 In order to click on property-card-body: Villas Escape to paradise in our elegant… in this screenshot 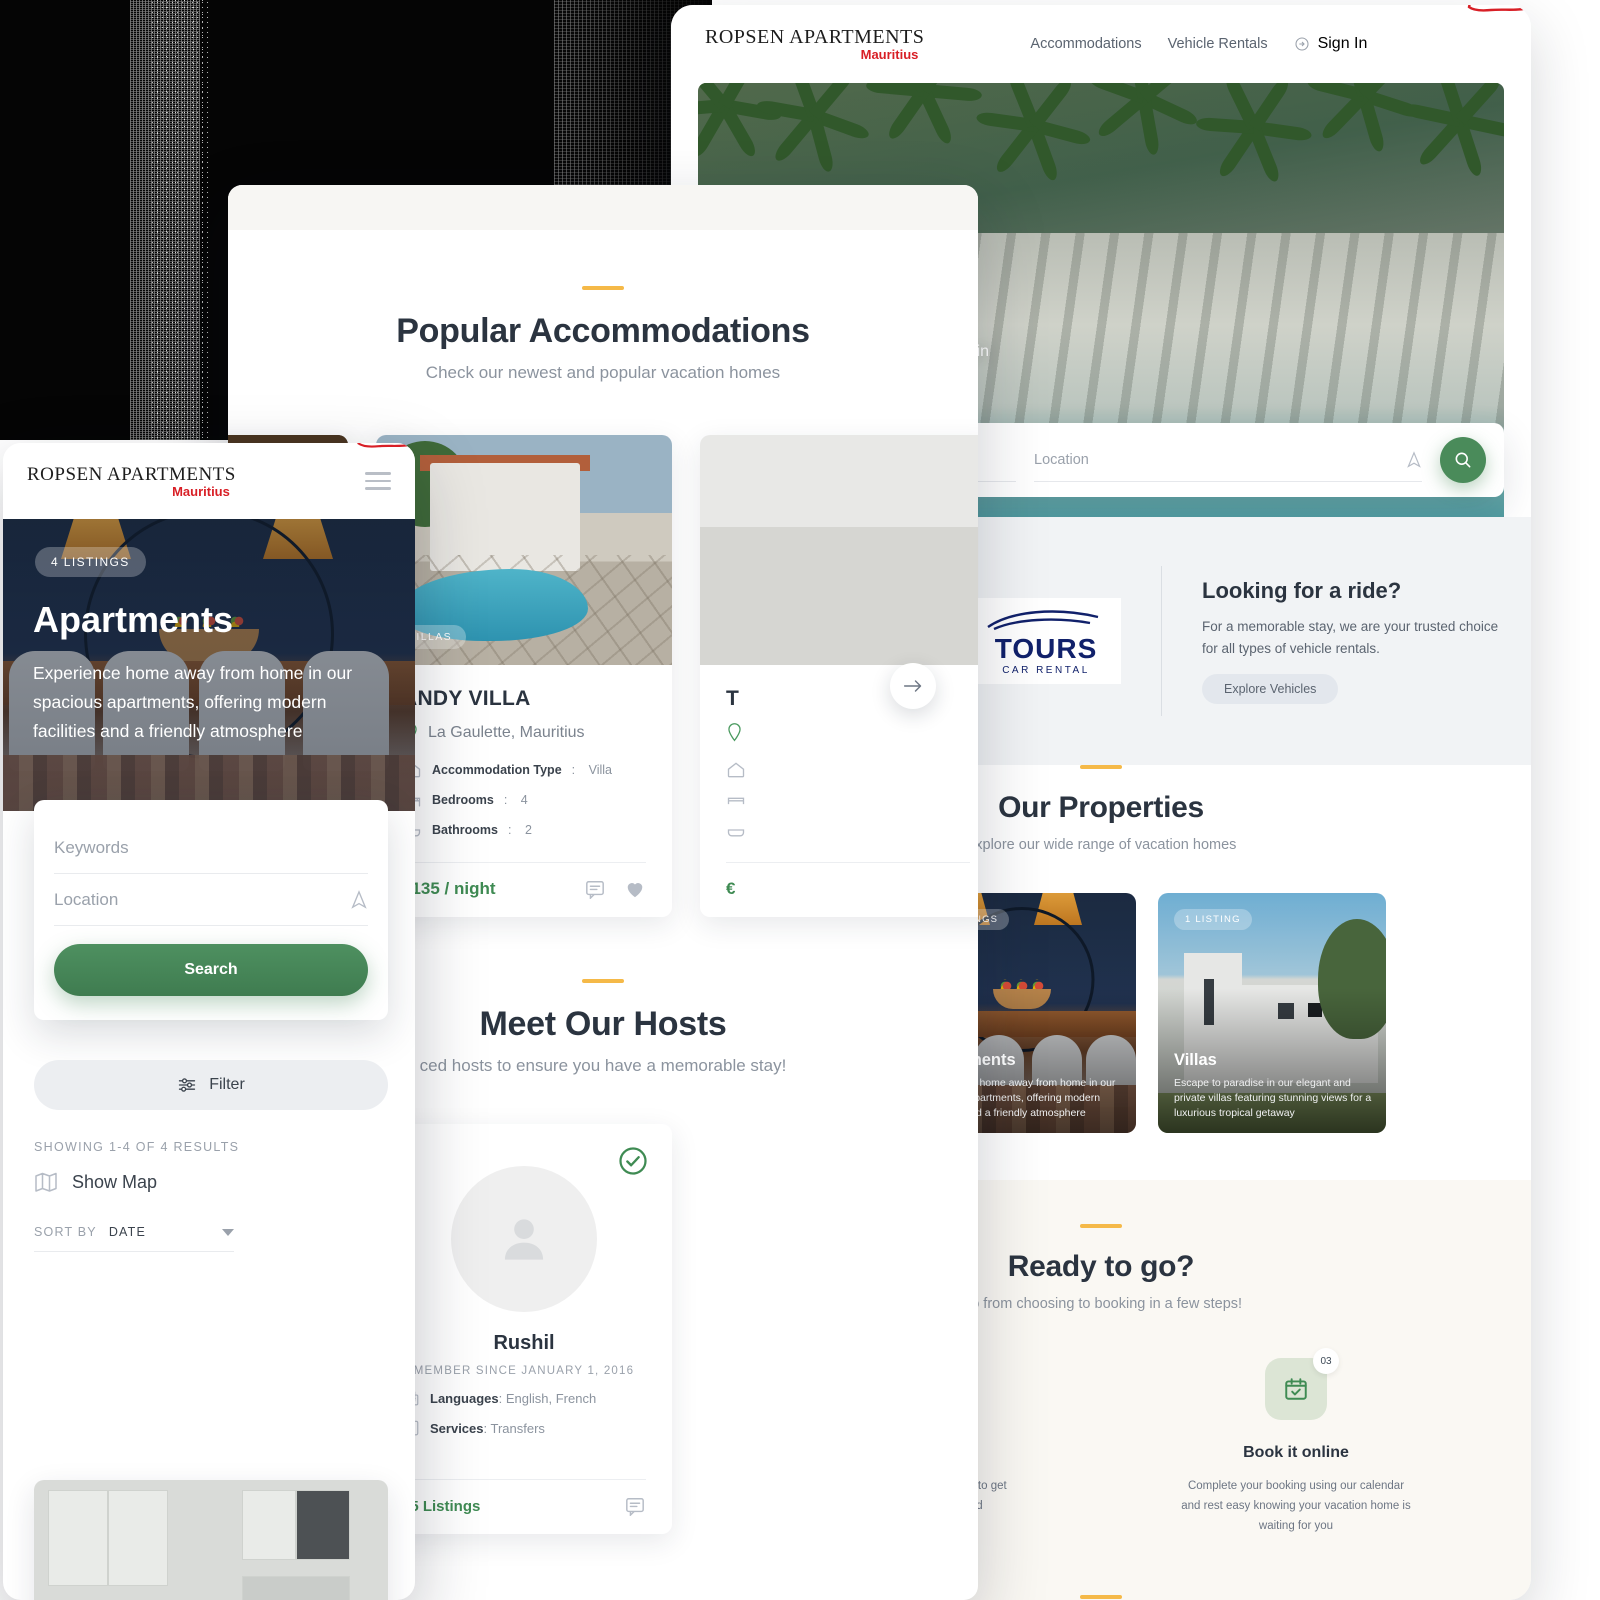, I will do `click(1273, 1086)`.